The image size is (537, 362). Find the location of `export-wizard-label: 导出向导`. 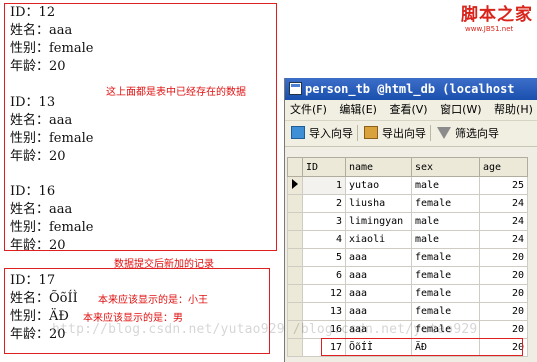

export-wizard-label: 导出向导 is located at coordinates (404, 133).